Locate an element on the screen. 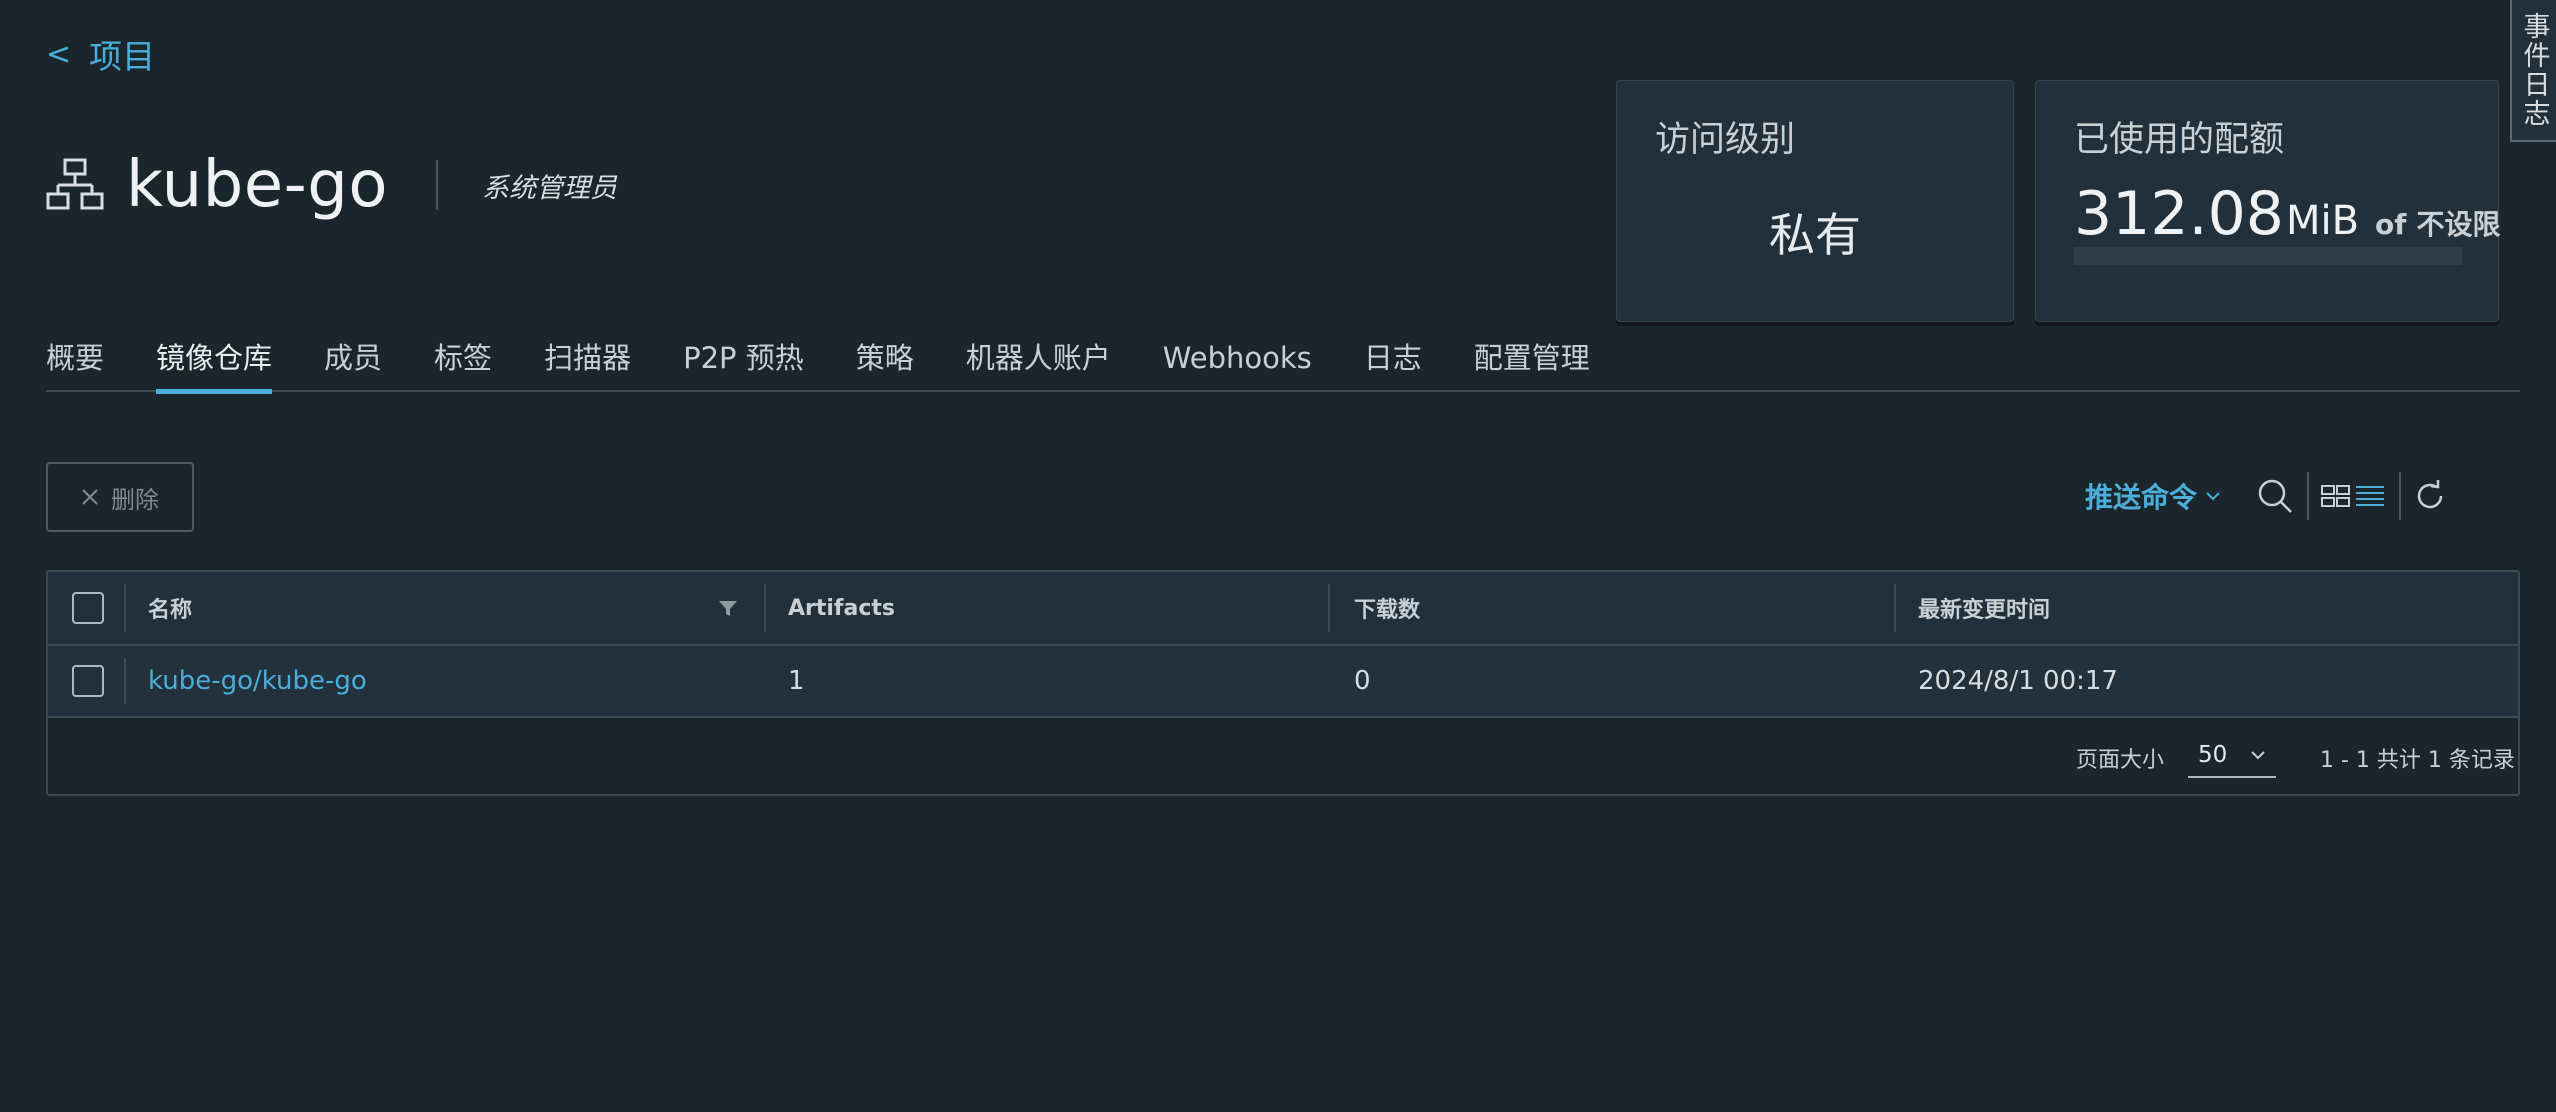 The width and height of the screenshot is (2556, 1112). tab-policy: 策略 is located at coordinates (885, 363).